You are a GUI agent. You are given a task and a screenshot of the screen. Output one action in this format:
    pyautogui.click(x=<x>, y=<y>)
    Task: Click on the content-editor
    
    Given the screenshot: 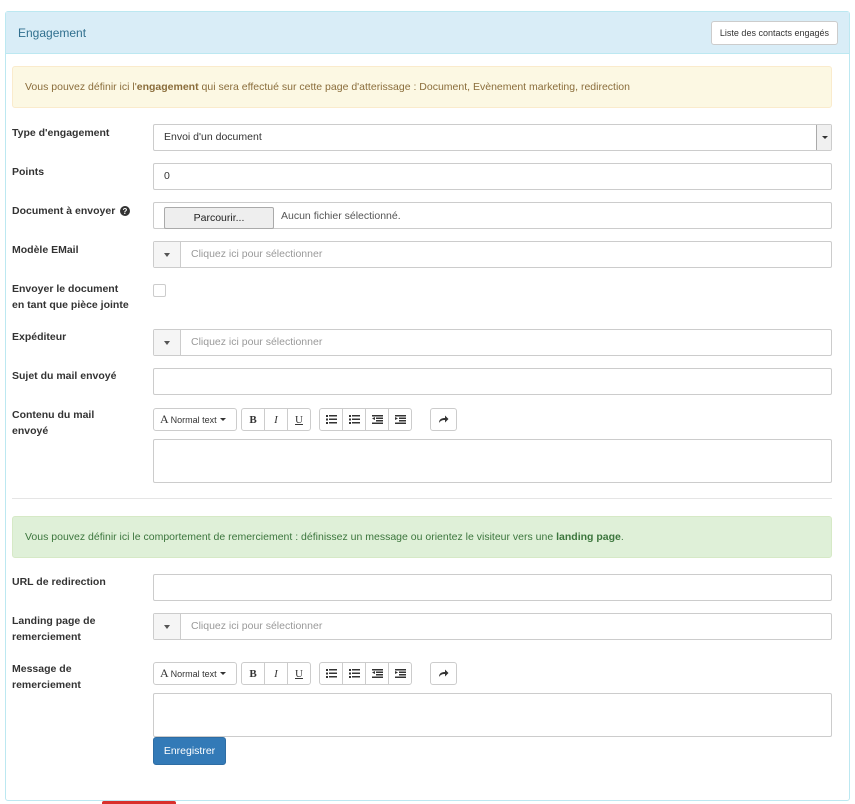 What is the action you would take?
    pyautogui.click(x=492, y=461)
    